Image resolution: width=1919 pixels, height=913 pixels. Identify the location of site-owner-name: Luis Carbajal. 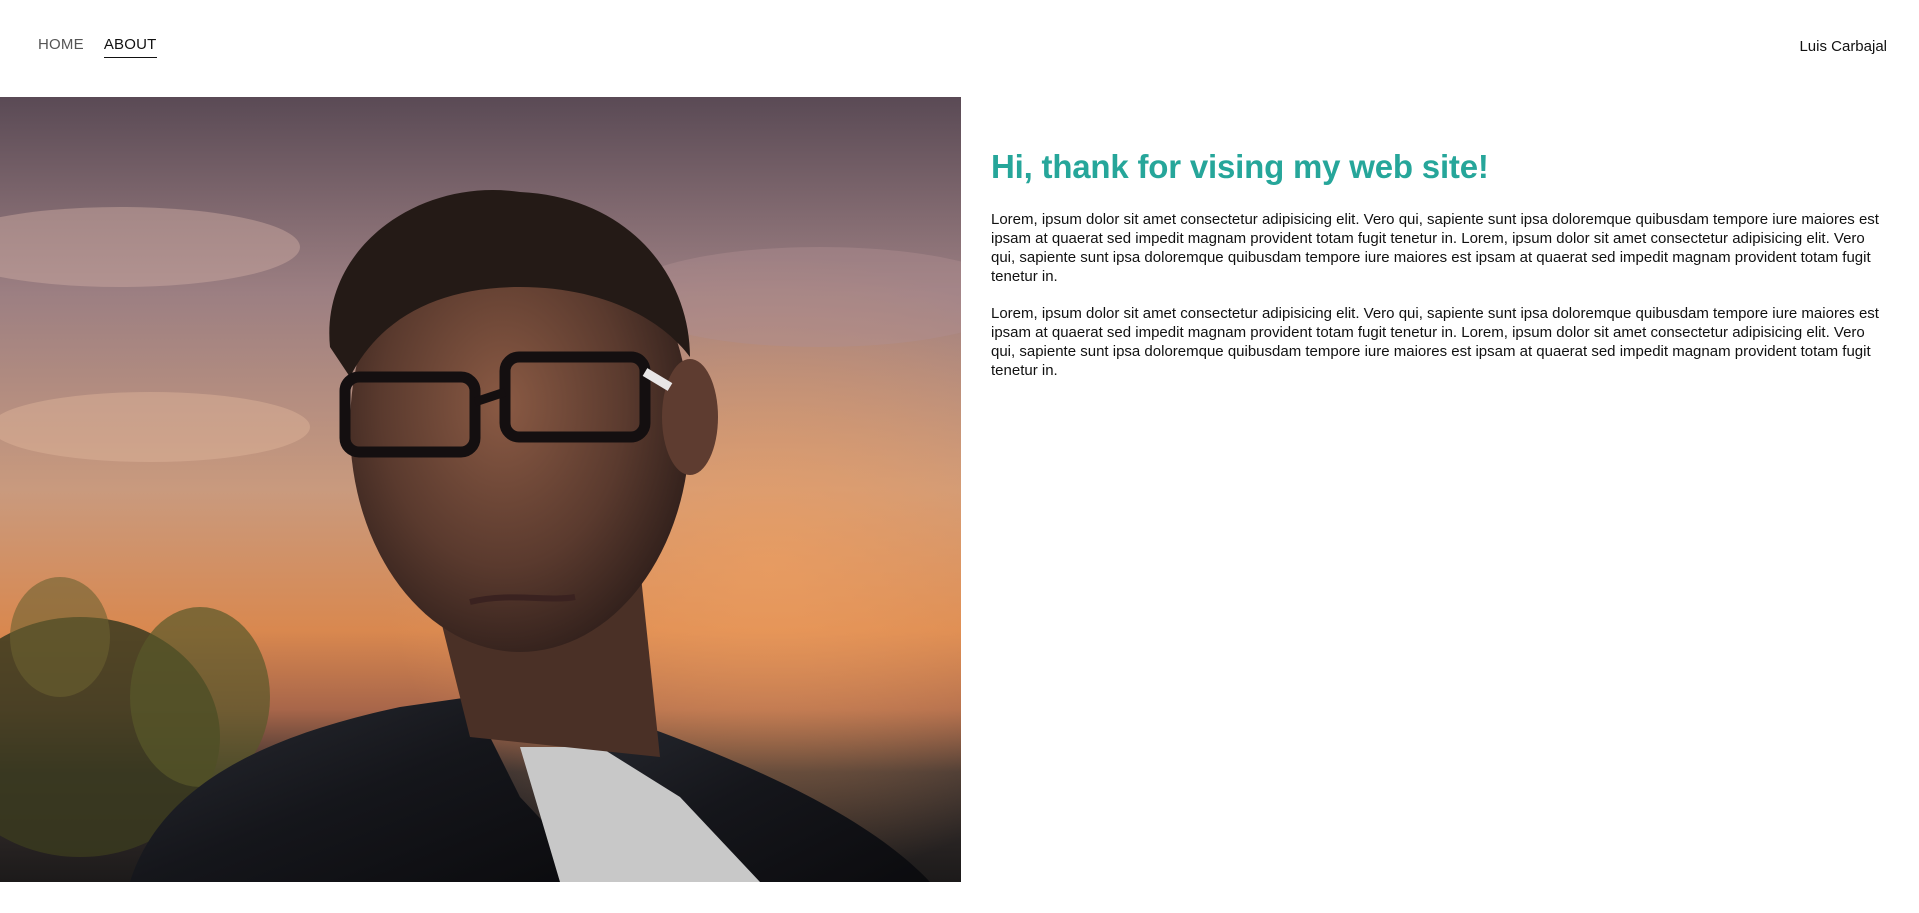
(1843, 46).